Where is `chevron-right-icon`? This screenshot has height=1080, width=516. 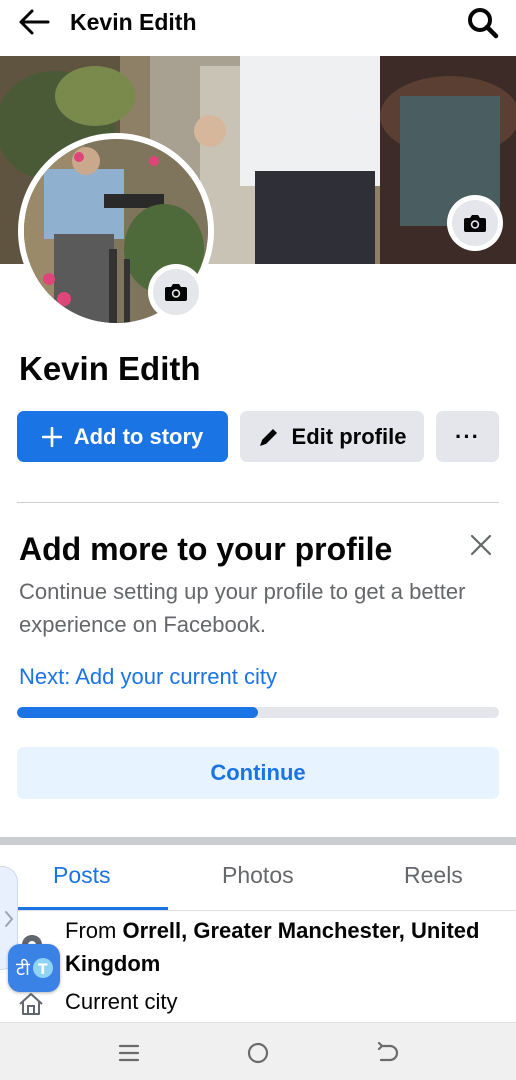
chevron-right-icon is located at coordinates (9, 919).